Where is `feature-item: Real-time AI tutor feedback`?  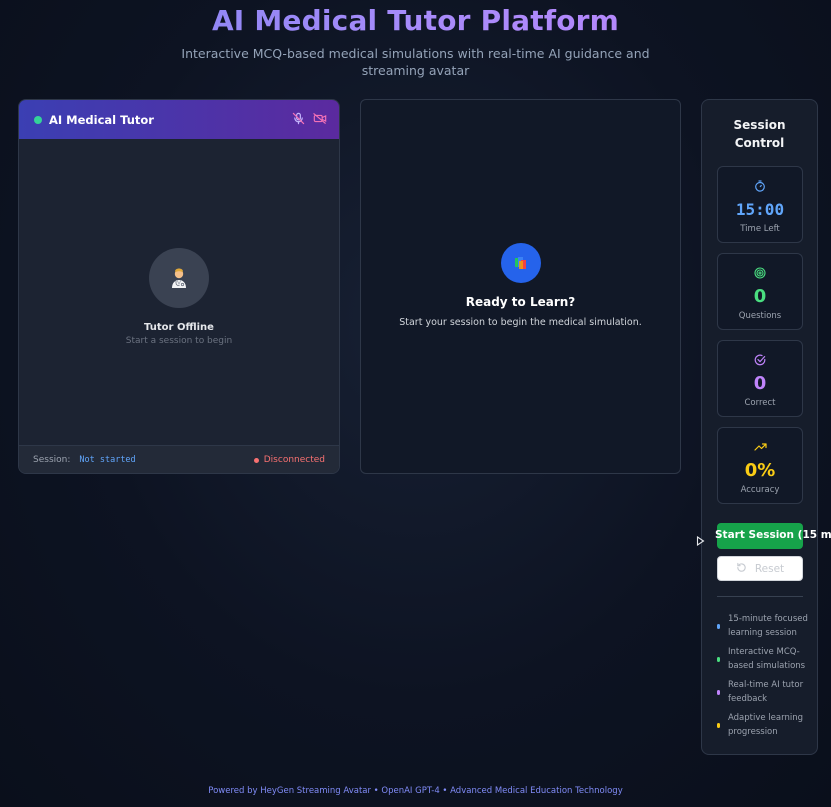
feature-item: Real-time AI tutor feedback is located at coordinates (763, 692).